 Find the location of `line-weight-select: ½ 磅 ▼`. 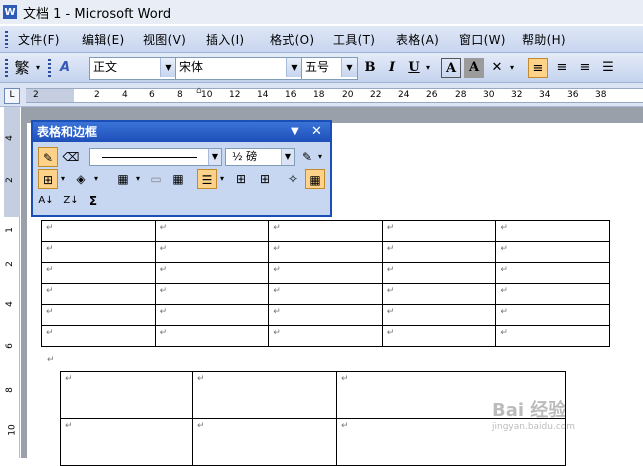

line-weight-select: ½ 磅 ▼ is located at coordinates (260, 157).